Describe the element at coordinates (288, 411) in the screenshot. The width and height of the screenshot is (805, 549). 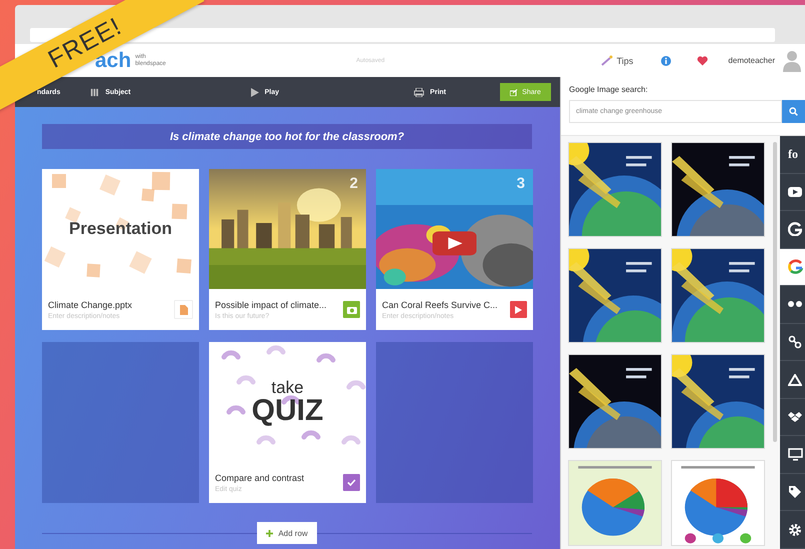
I see `thumbnail-label: QUIZ` at that location.